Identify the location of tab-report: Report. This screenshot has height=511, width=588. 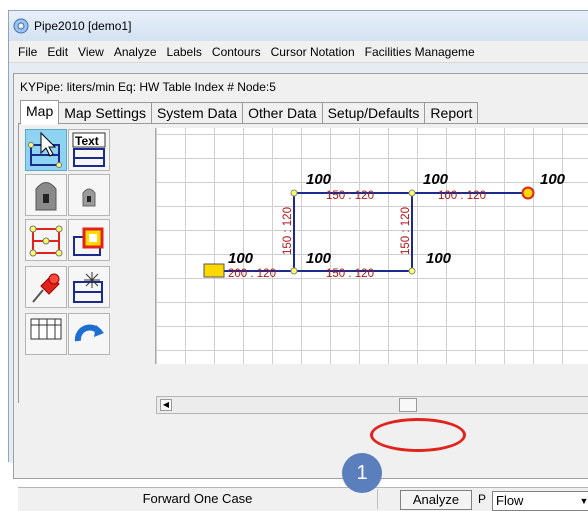
(451, 113).